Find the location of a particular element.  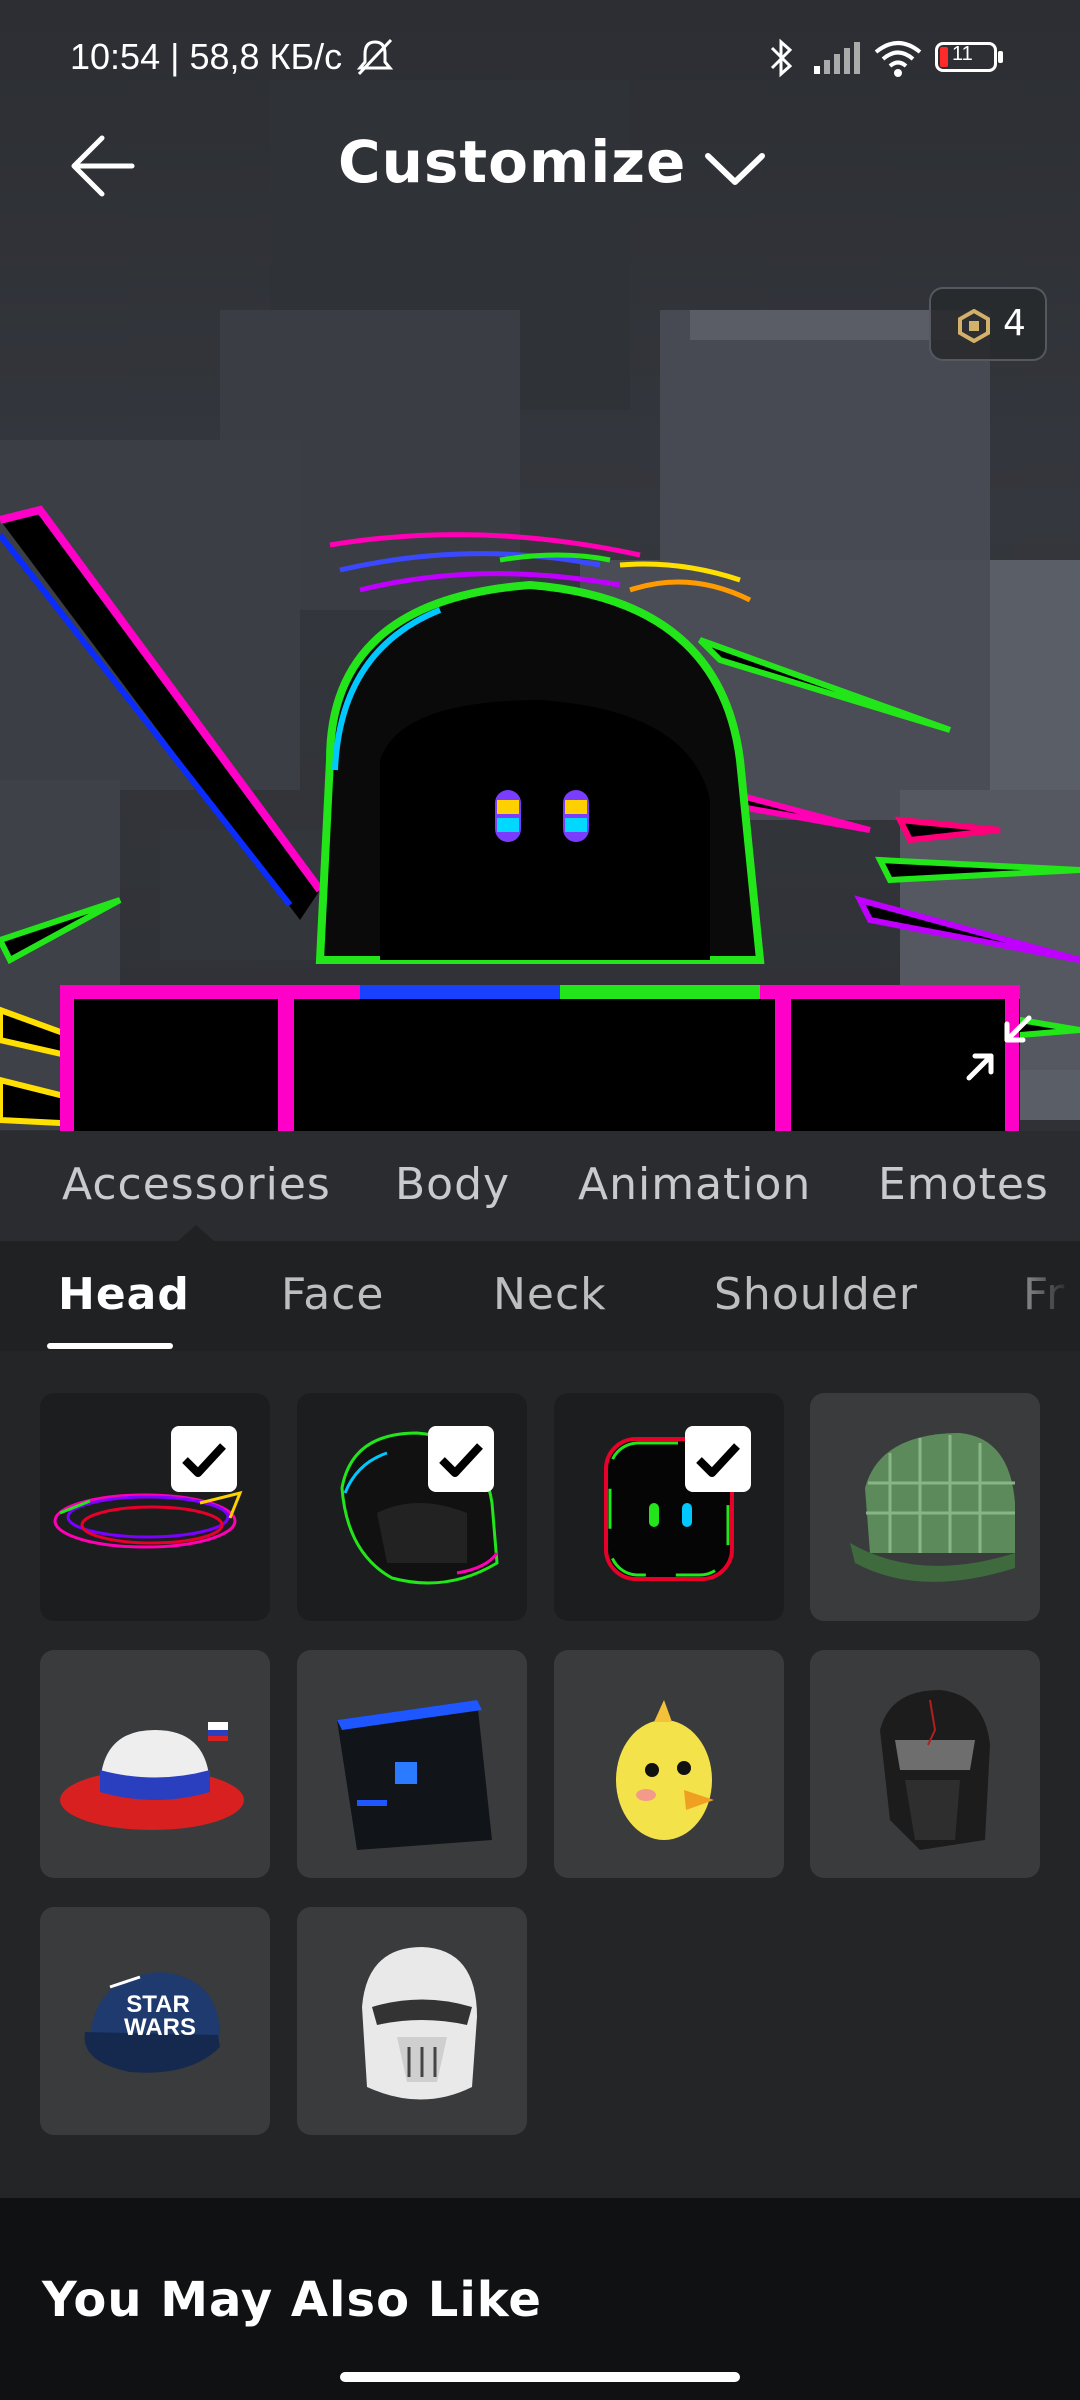

back-arrow-icon is located at coordinates (103, 166).